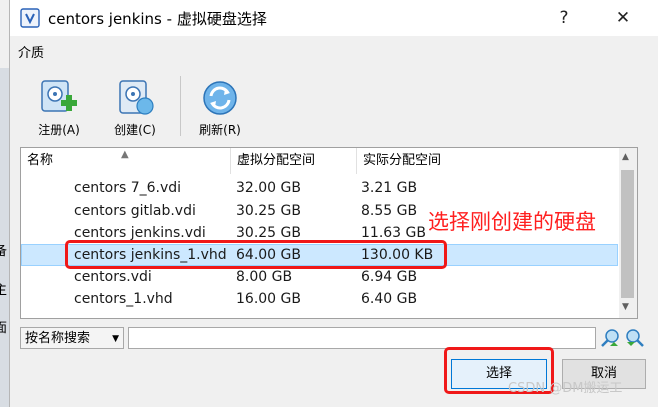  Describe the element at coordinates (4, 237) in the screenshot. I see `background-window` at that location.